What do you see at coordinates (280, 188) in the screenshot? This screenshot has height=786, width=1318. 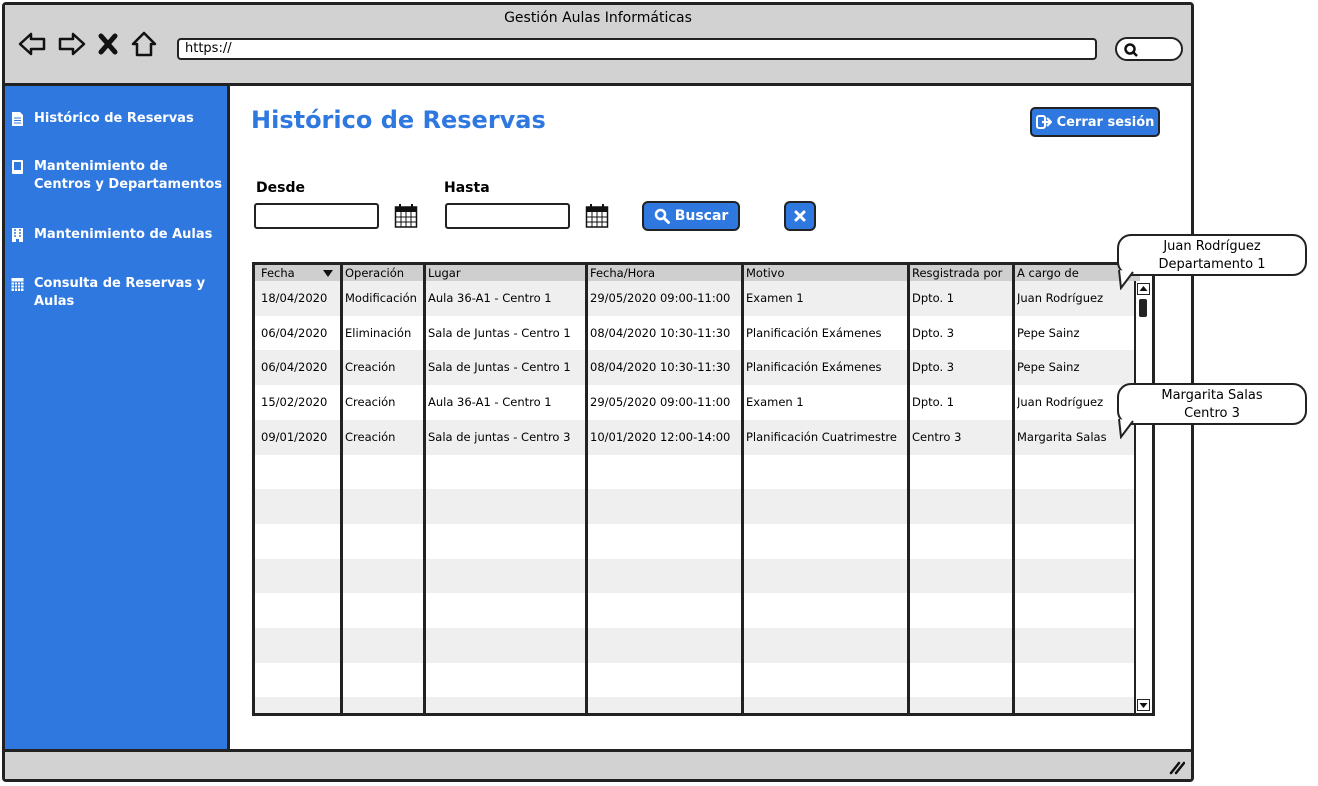 I see `from-label: Desde` at bounding box center [280, 188].